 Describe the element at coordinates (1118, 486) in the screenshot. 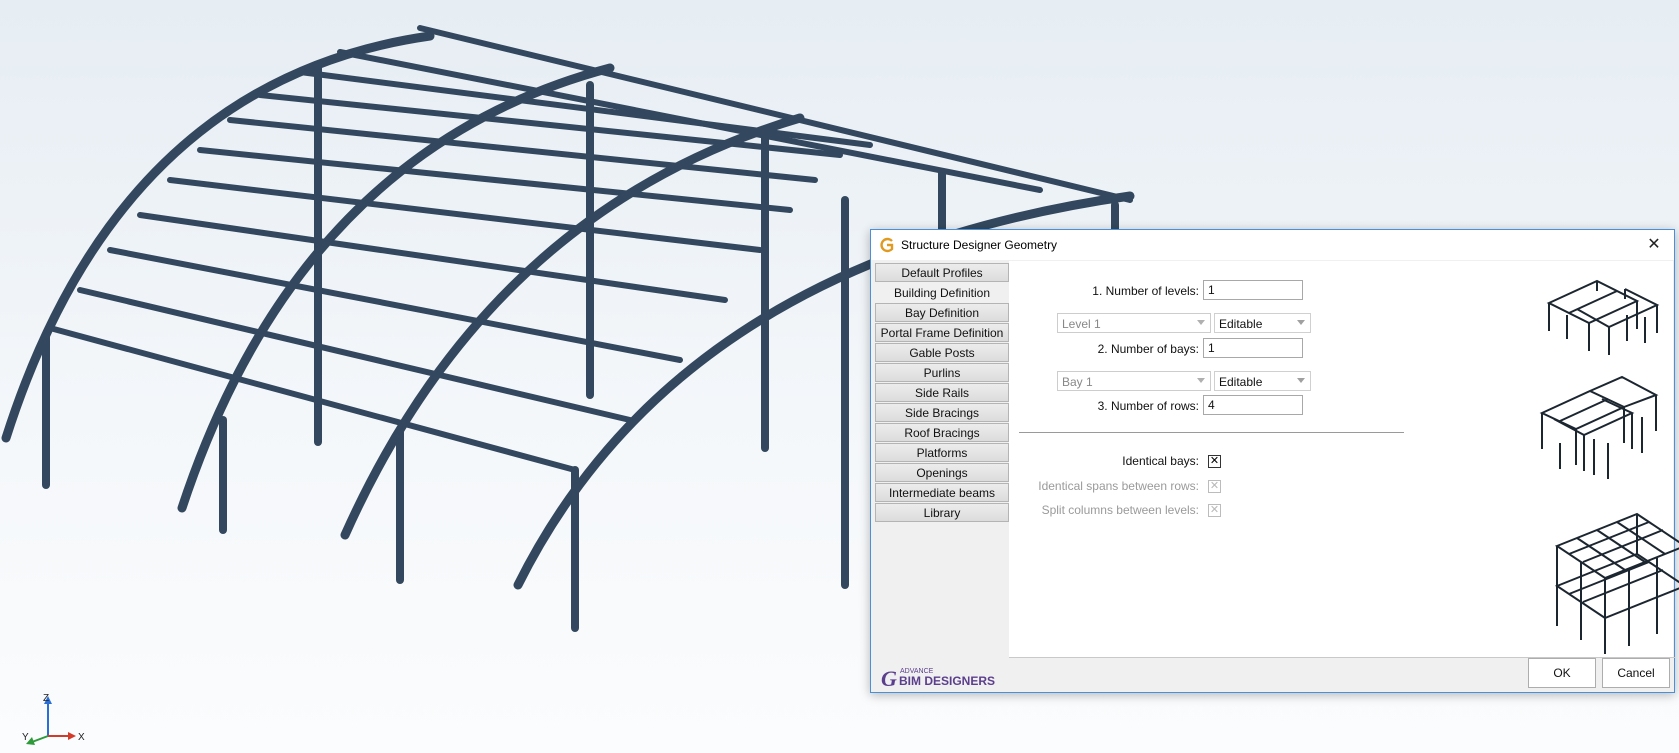

I see `identical-spans-label: Identical spans between rows:` at that location.